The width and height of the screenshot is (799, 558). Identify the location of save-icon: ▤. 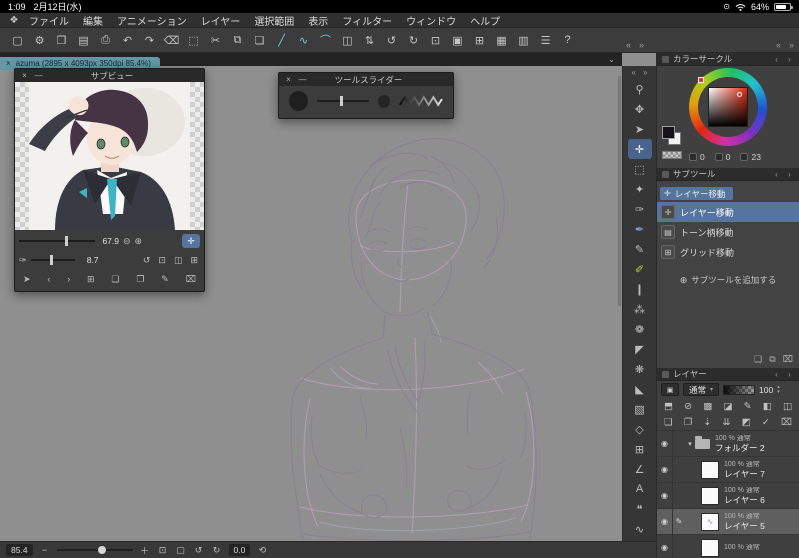
(83, 40).